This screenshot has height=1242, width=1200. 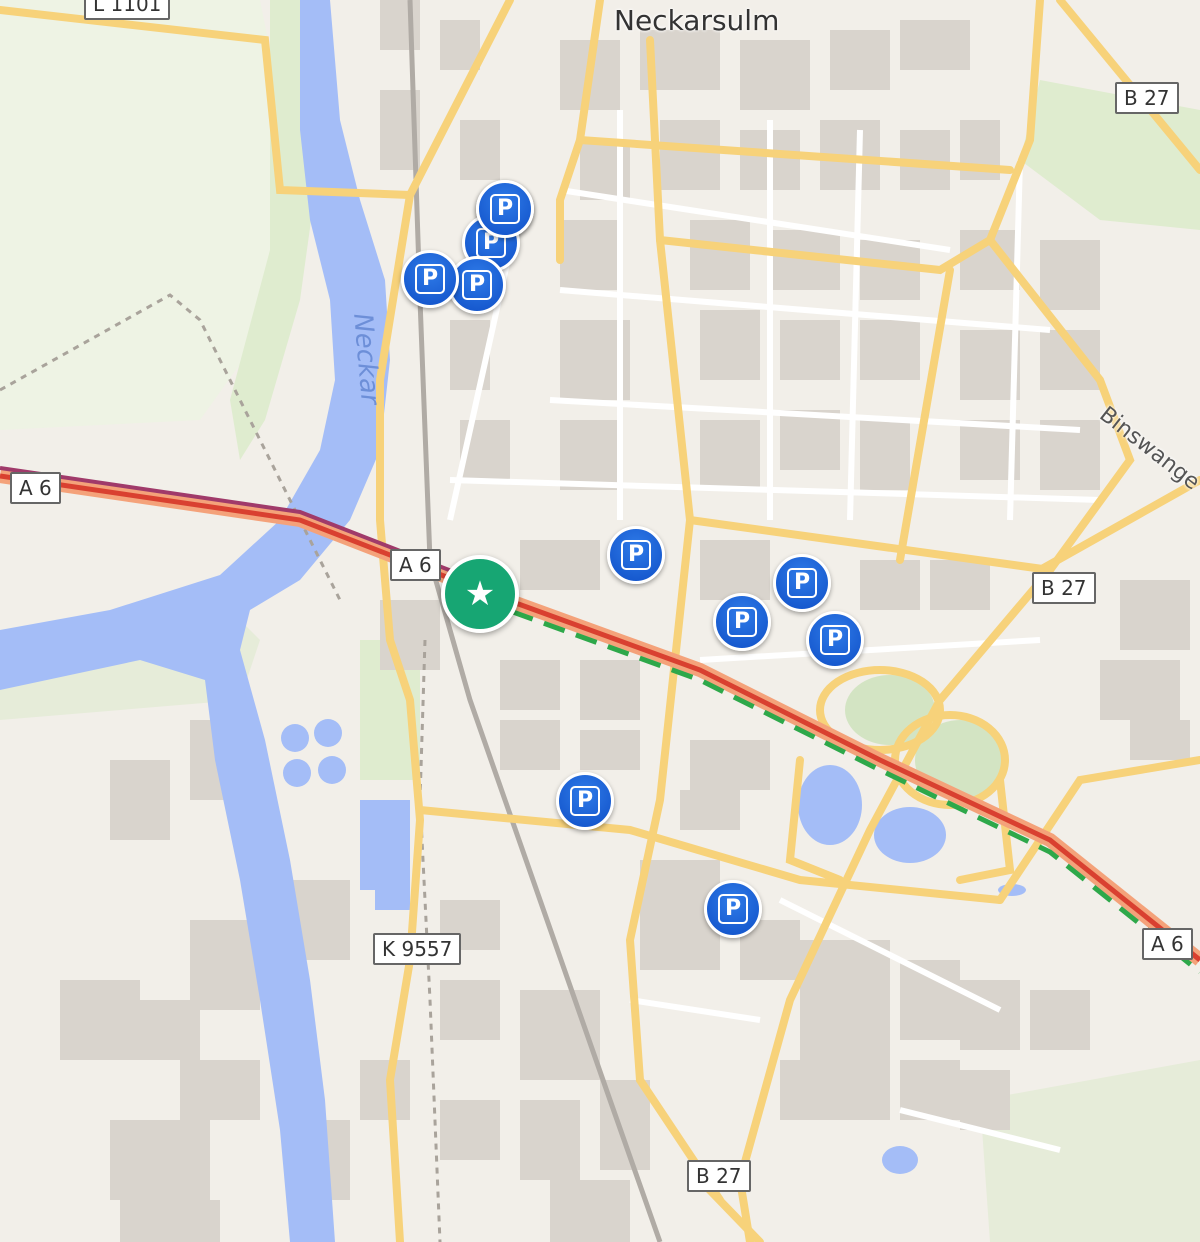 What do you see at coordinates (1064, 588) in the screenshot?
I see `road-shield-b27-mid: B 27` at bounding box center [1064, 588].